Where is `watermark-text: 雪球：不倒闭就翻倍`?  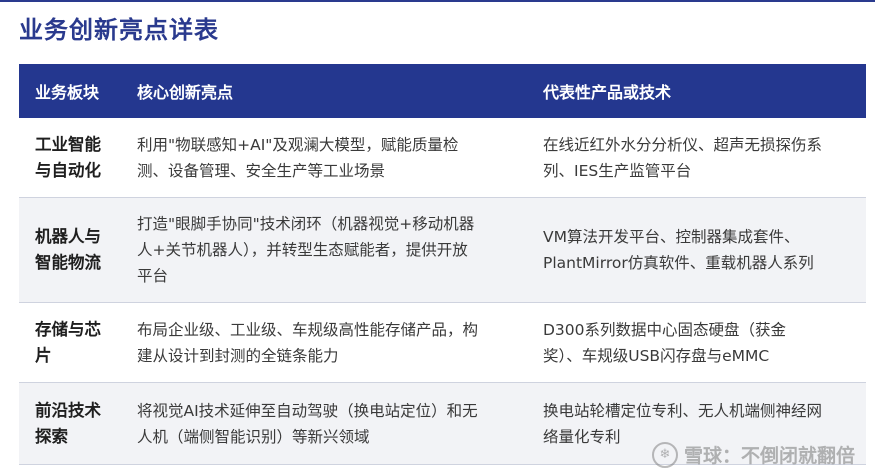 watermark-text: 雪球：不倒闭就翻倍 is located at coordinates (769, 456).